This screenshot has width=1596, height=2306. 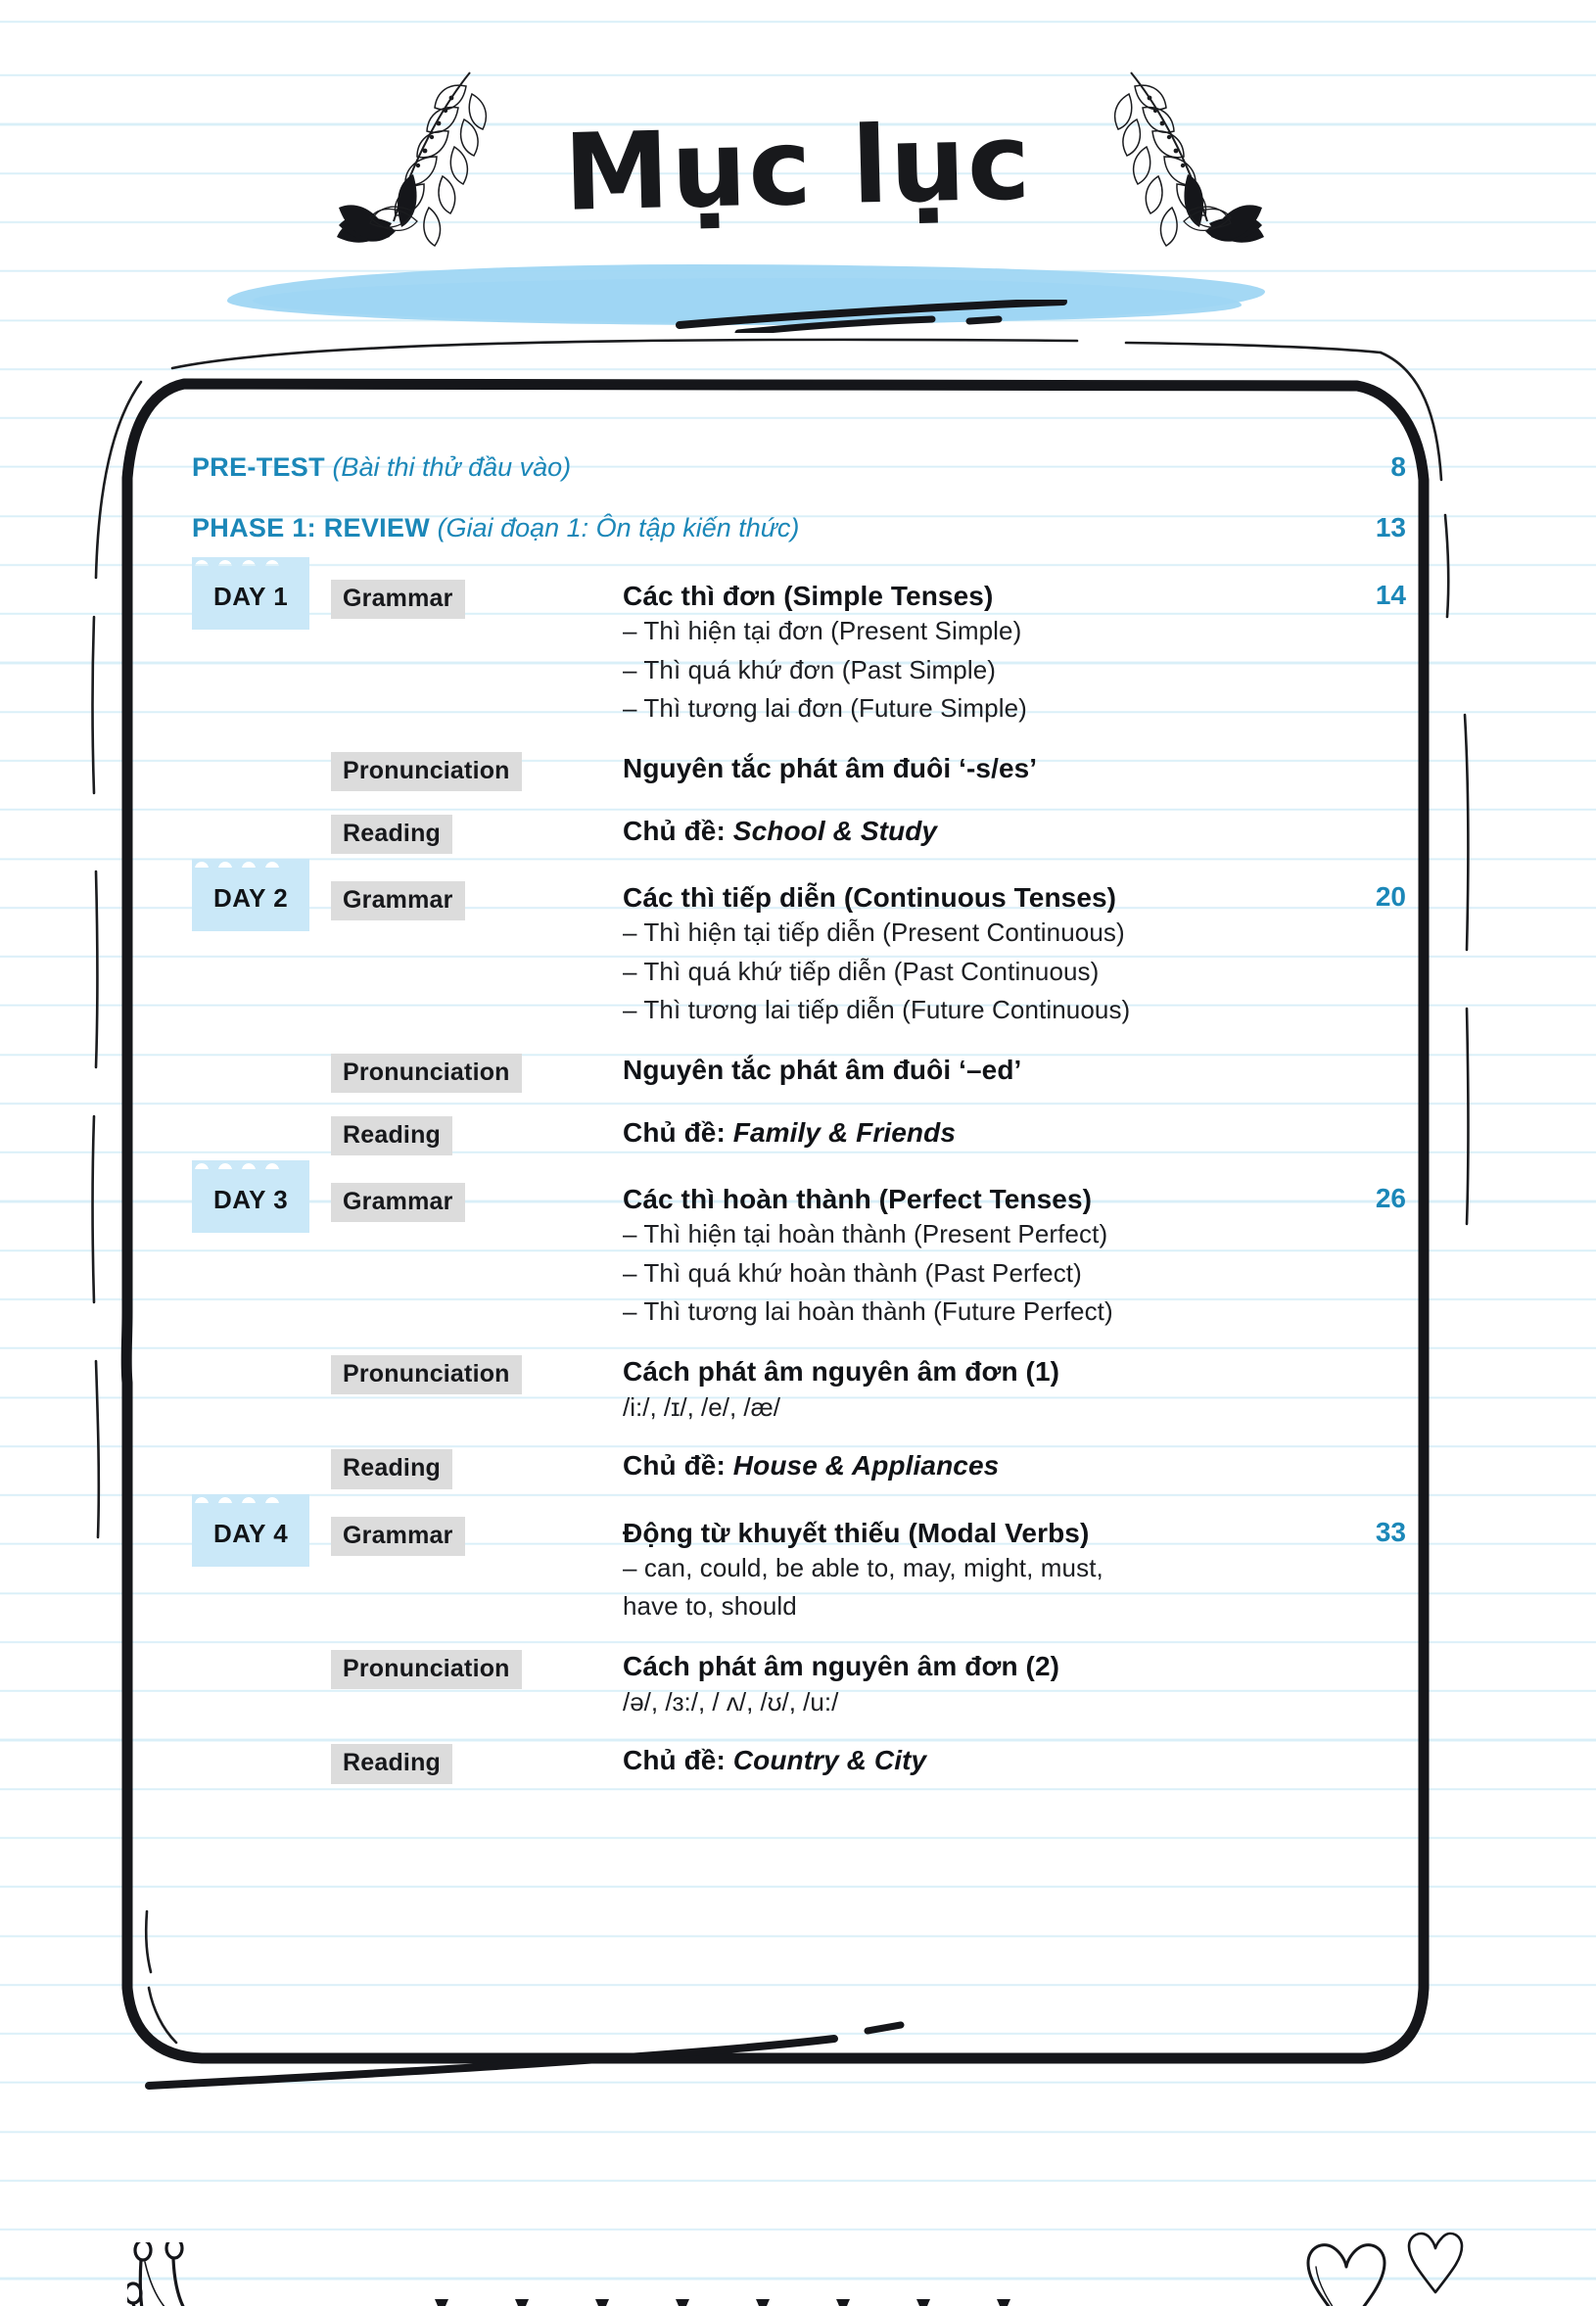 What do you see at coordinates (701, 1406) in the screenshot?
I see `ipa-symbols: /i:/, /ɪ/, /e/, /æ/` at bounding box center [701, 1406].